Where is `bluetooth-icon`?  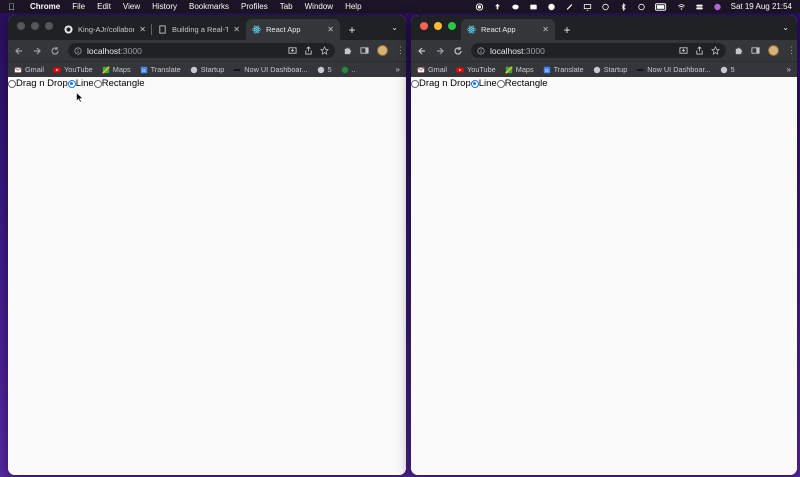 bluetooth-icon is located at coordinates (623, 6).